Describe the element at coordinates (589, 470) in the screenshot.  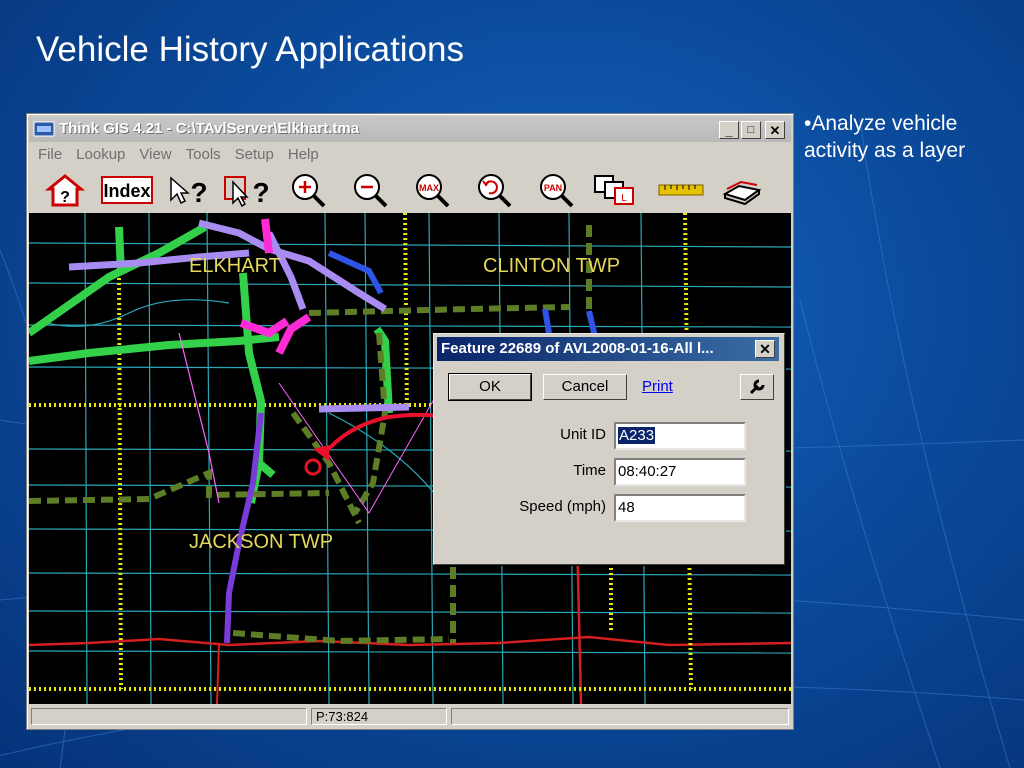
I see `time-label: Time` at that location.